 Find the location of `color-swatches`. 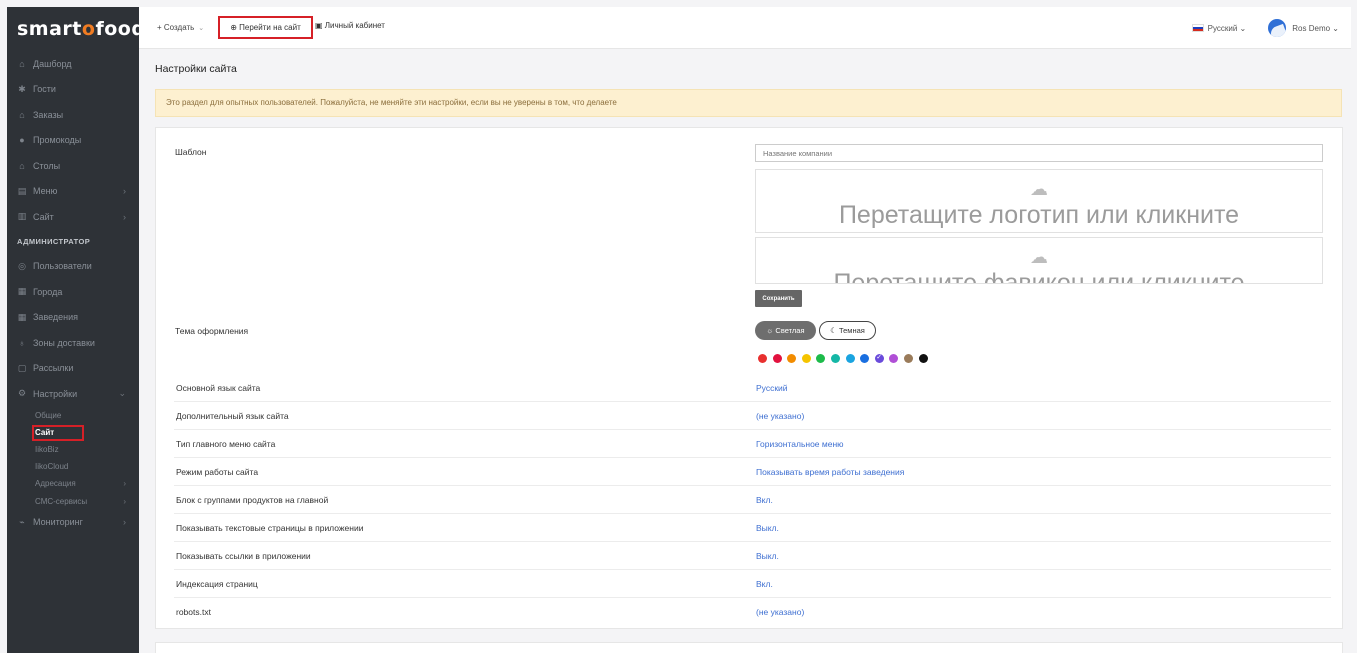

color-swatches is located at coordinates (845, 358).